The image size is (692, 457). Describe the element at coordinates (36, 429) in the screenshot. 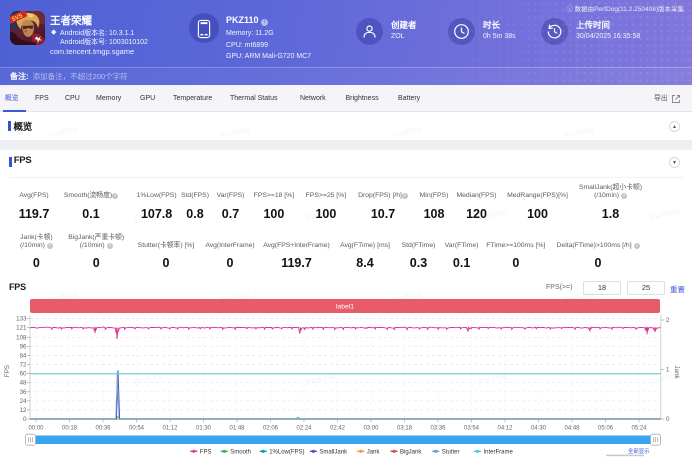

I see `svg-text: 00:00` at that location.